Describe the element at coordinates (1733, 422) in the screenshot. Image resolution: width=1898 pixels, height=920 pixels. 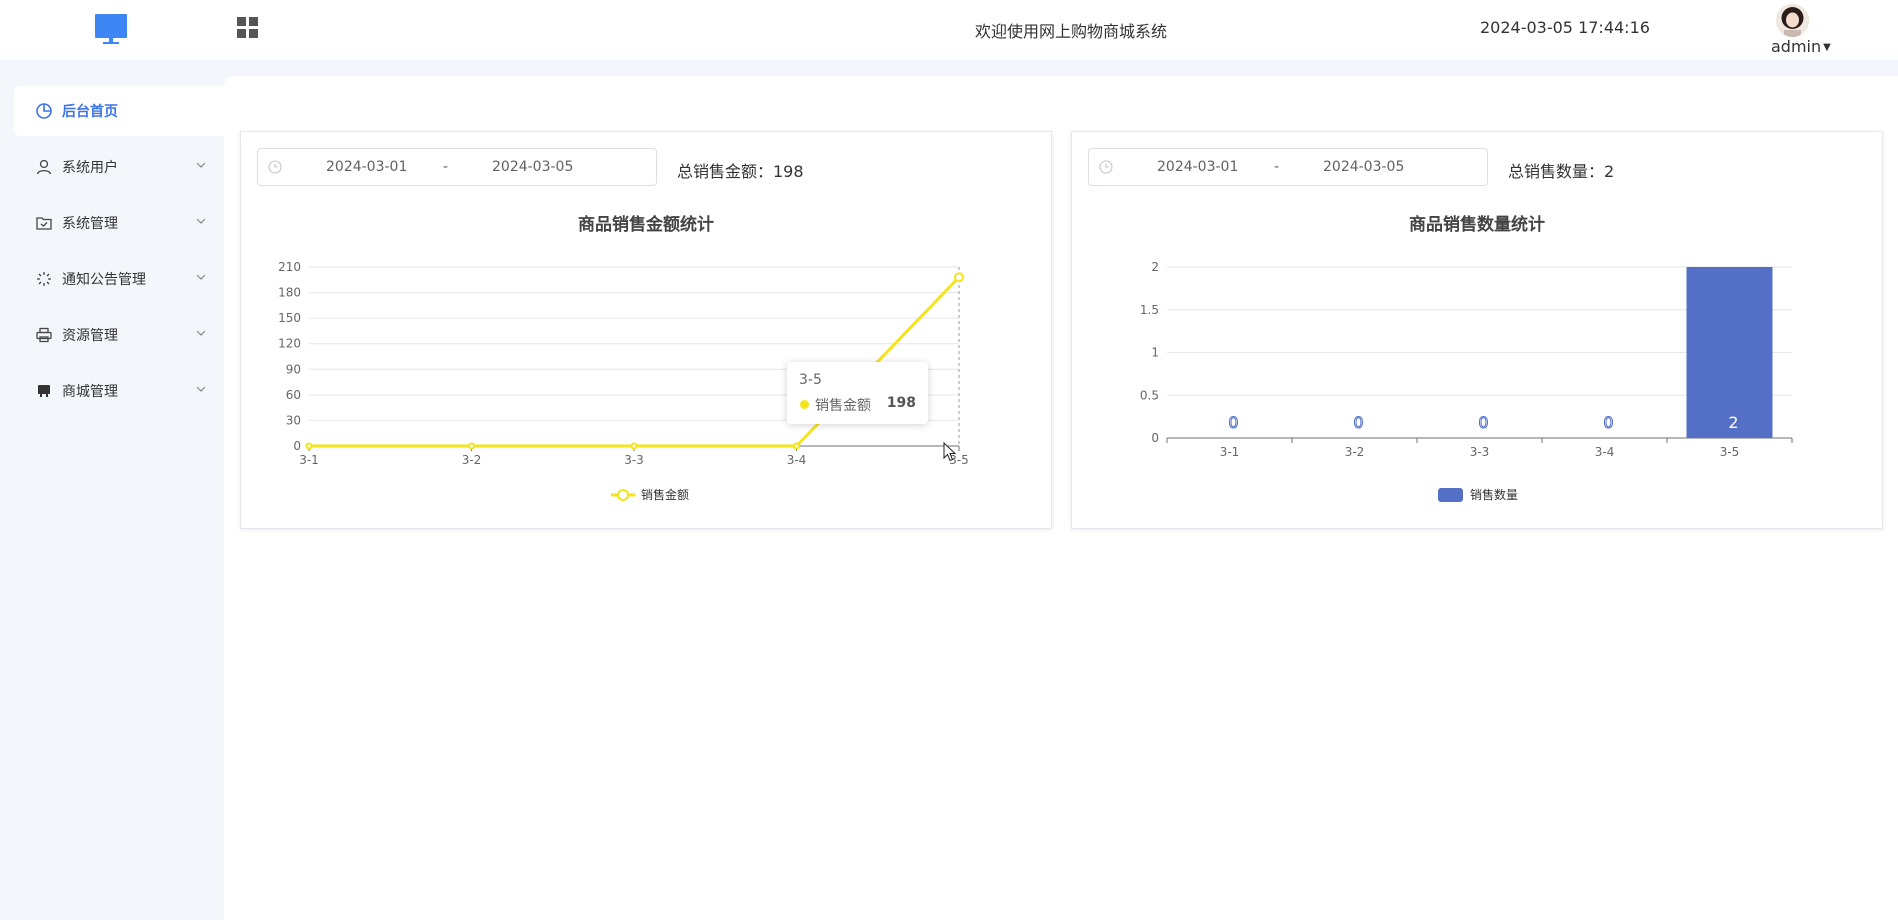
I see `bar-data-label: 2` at that location.